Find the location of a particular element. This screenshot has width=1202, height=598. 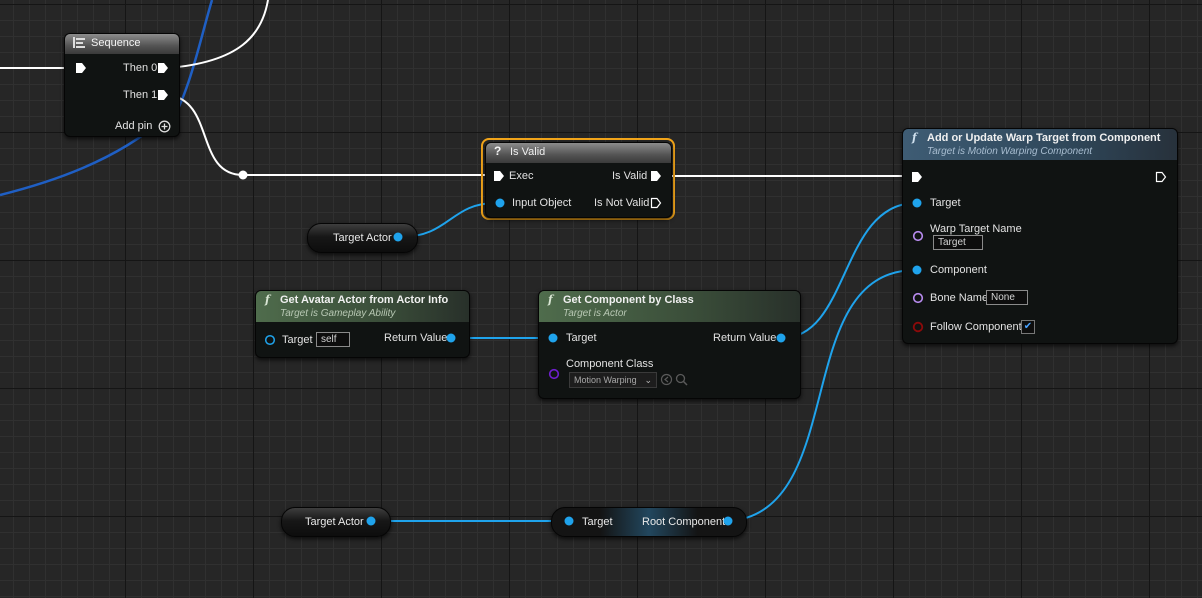

get-component-target-pin is located at coordinates (553, 338).